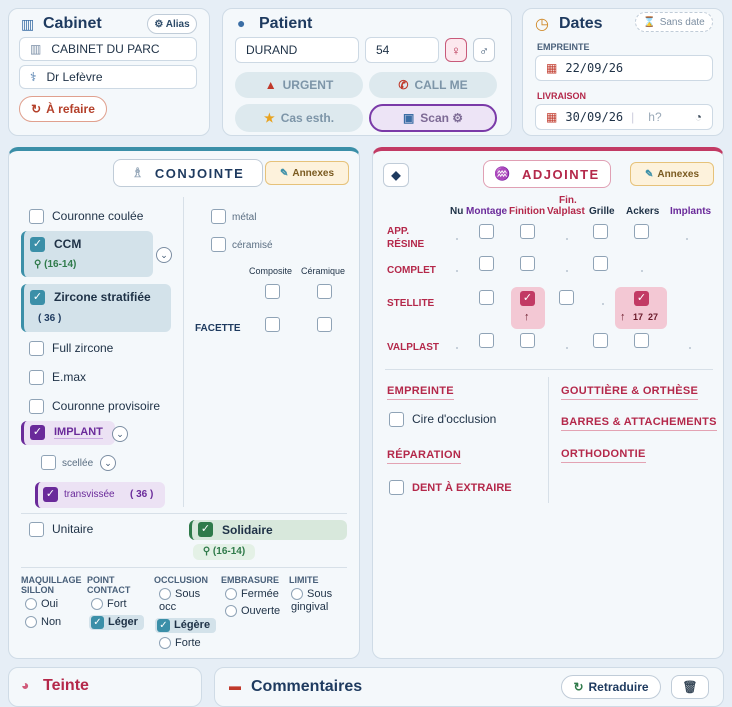 This screenshot has height=707, width=732. Describe the element at coordinates (486, 231) in the screenshot. I see `app-resine-montage` at that location.